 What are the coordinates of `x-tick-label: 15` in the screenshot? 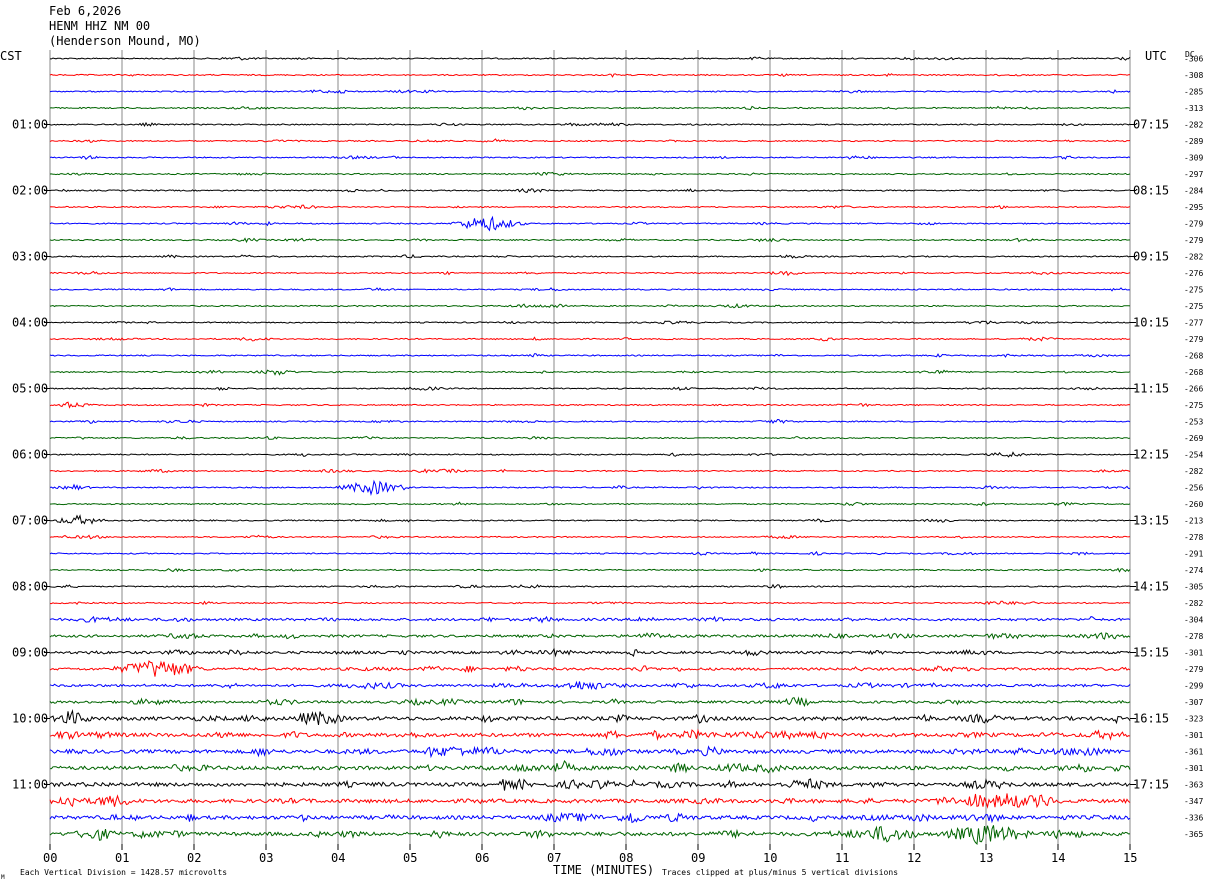 It's located at (1130, 858).